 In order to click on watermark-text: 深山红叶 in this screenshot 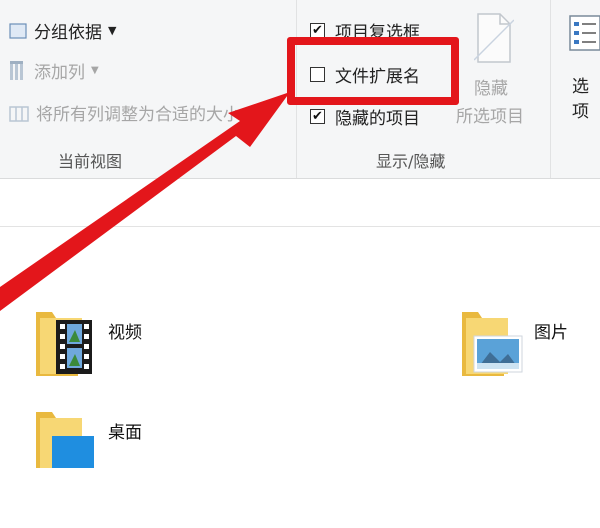, I will do `click(514, 468)`.